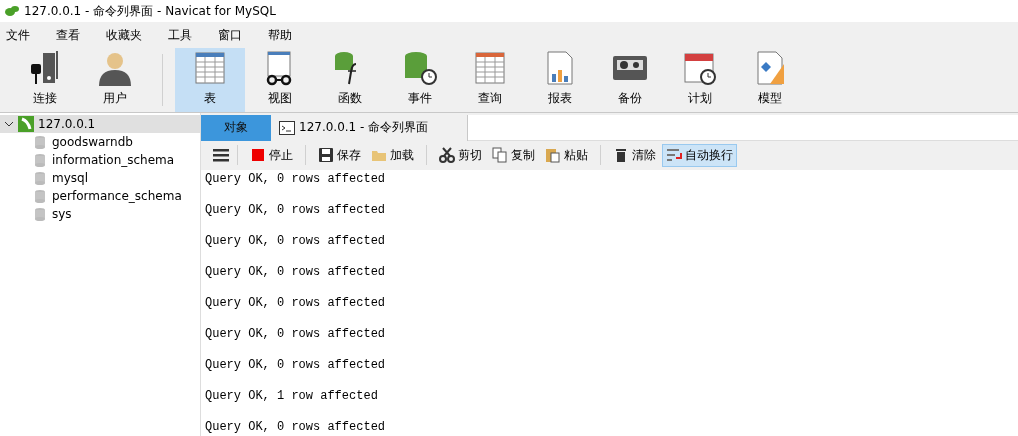 This screenshot has height=436, width=1018. Describe the element at coordinates (500, 155) in the screenshot. I see `copy-icon` at that location.